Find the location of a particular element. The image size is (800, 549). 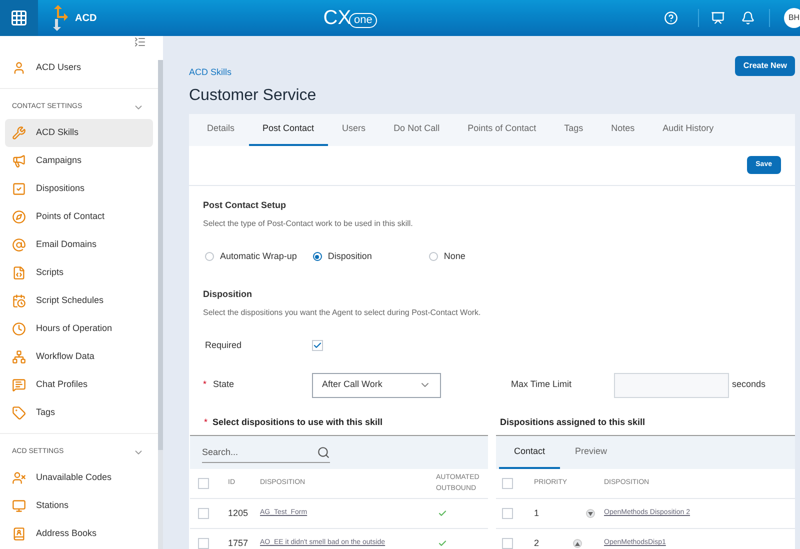

tab: Preview is located at coordinates (591, 452).